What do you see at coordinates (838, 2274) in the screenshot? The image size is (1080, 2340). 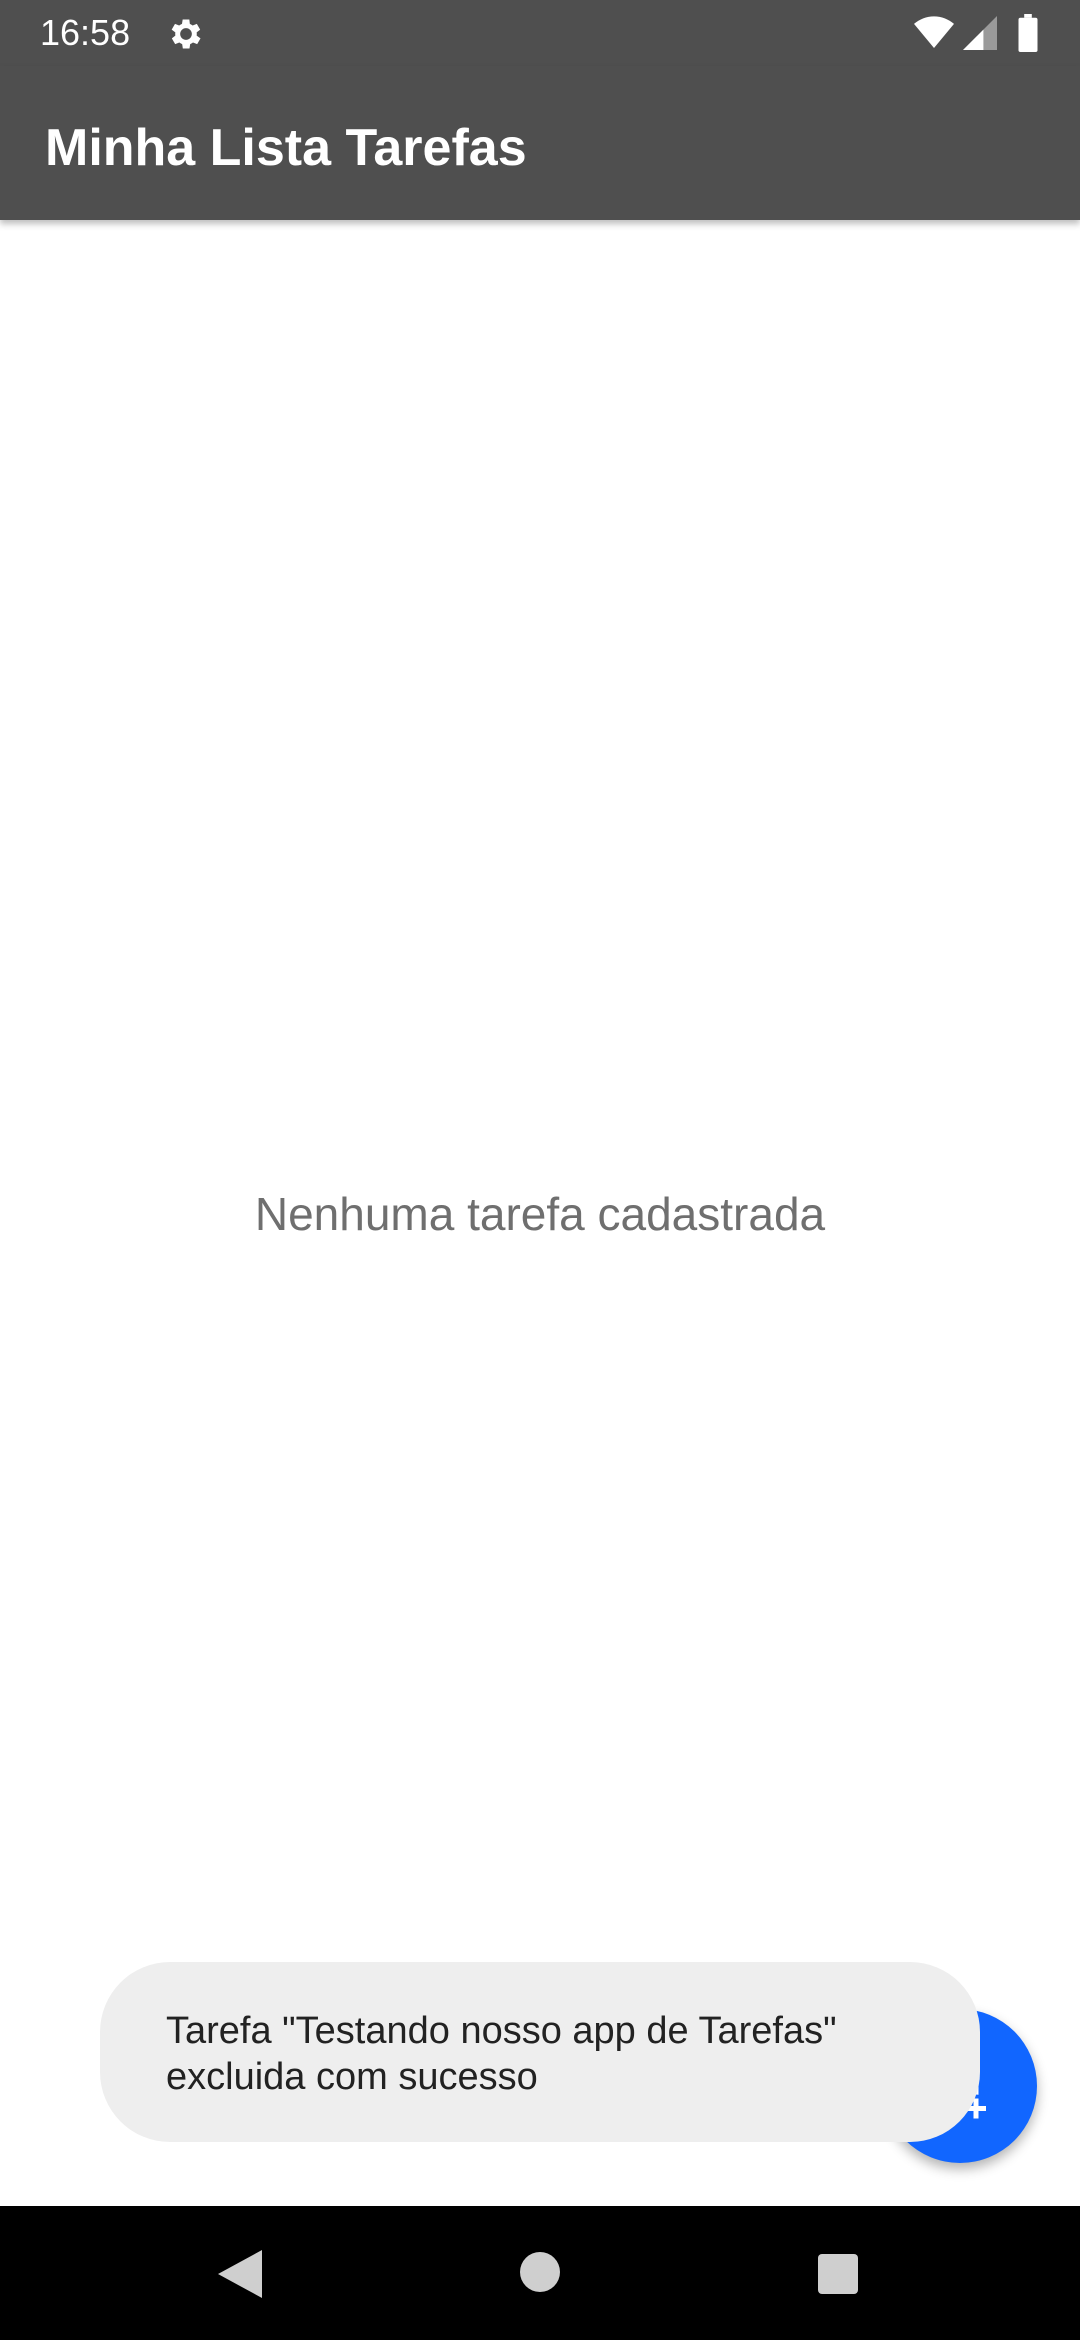 I see `recents-icon` at bounding box center [838, 2274].